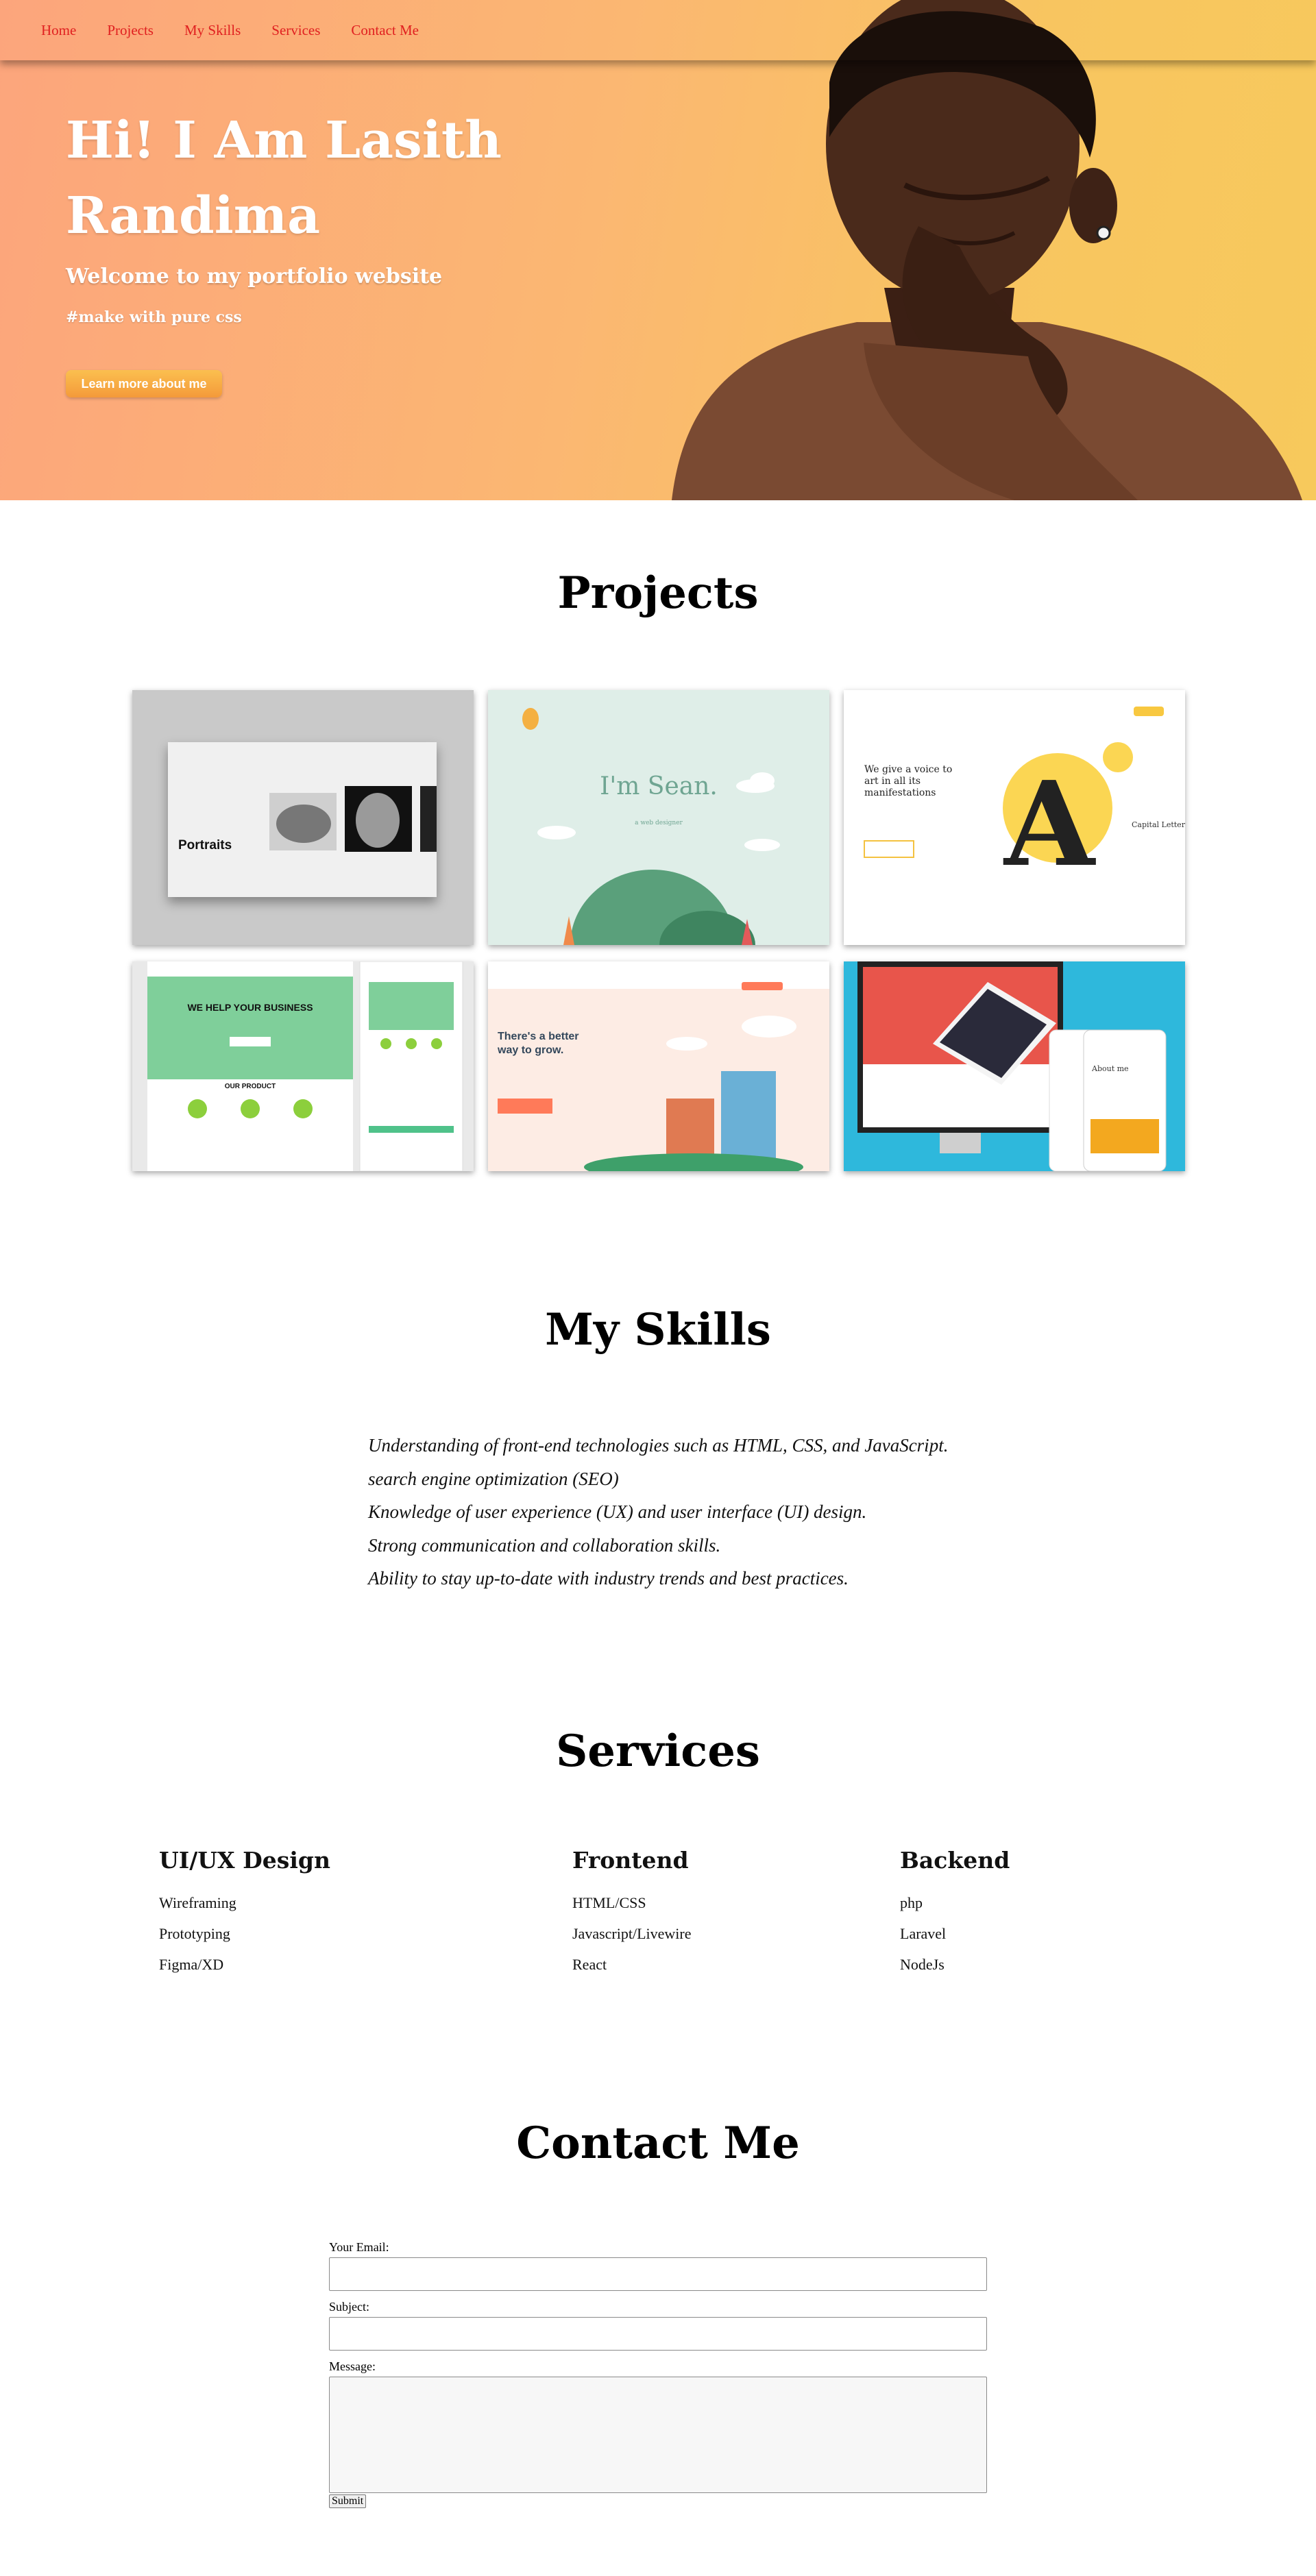  Describe the element at coordinates (194, 1934) in the screenshot. I see `service-item: Prototyping` at that location.